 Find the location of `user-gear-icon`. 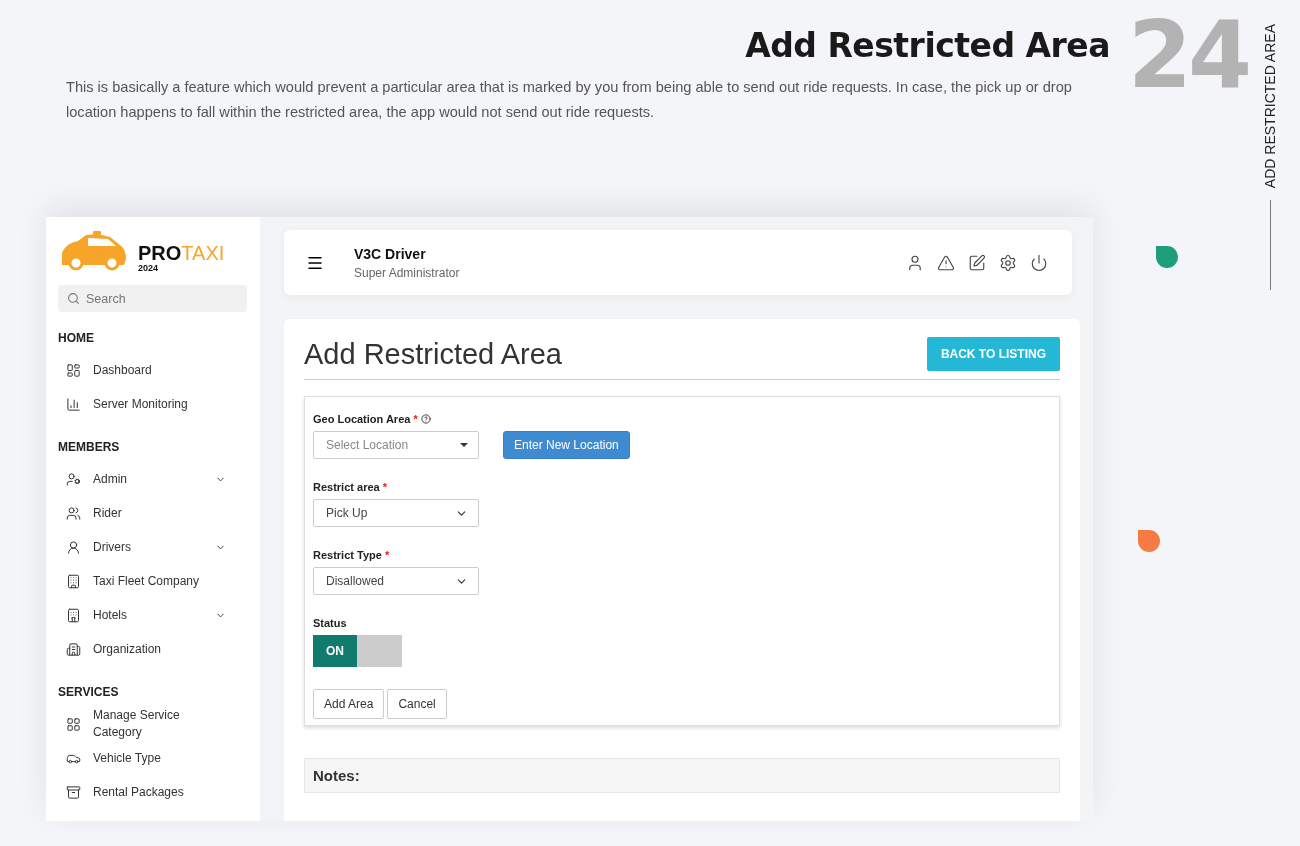

user-gear-icon is located at coordinates (73, 479).